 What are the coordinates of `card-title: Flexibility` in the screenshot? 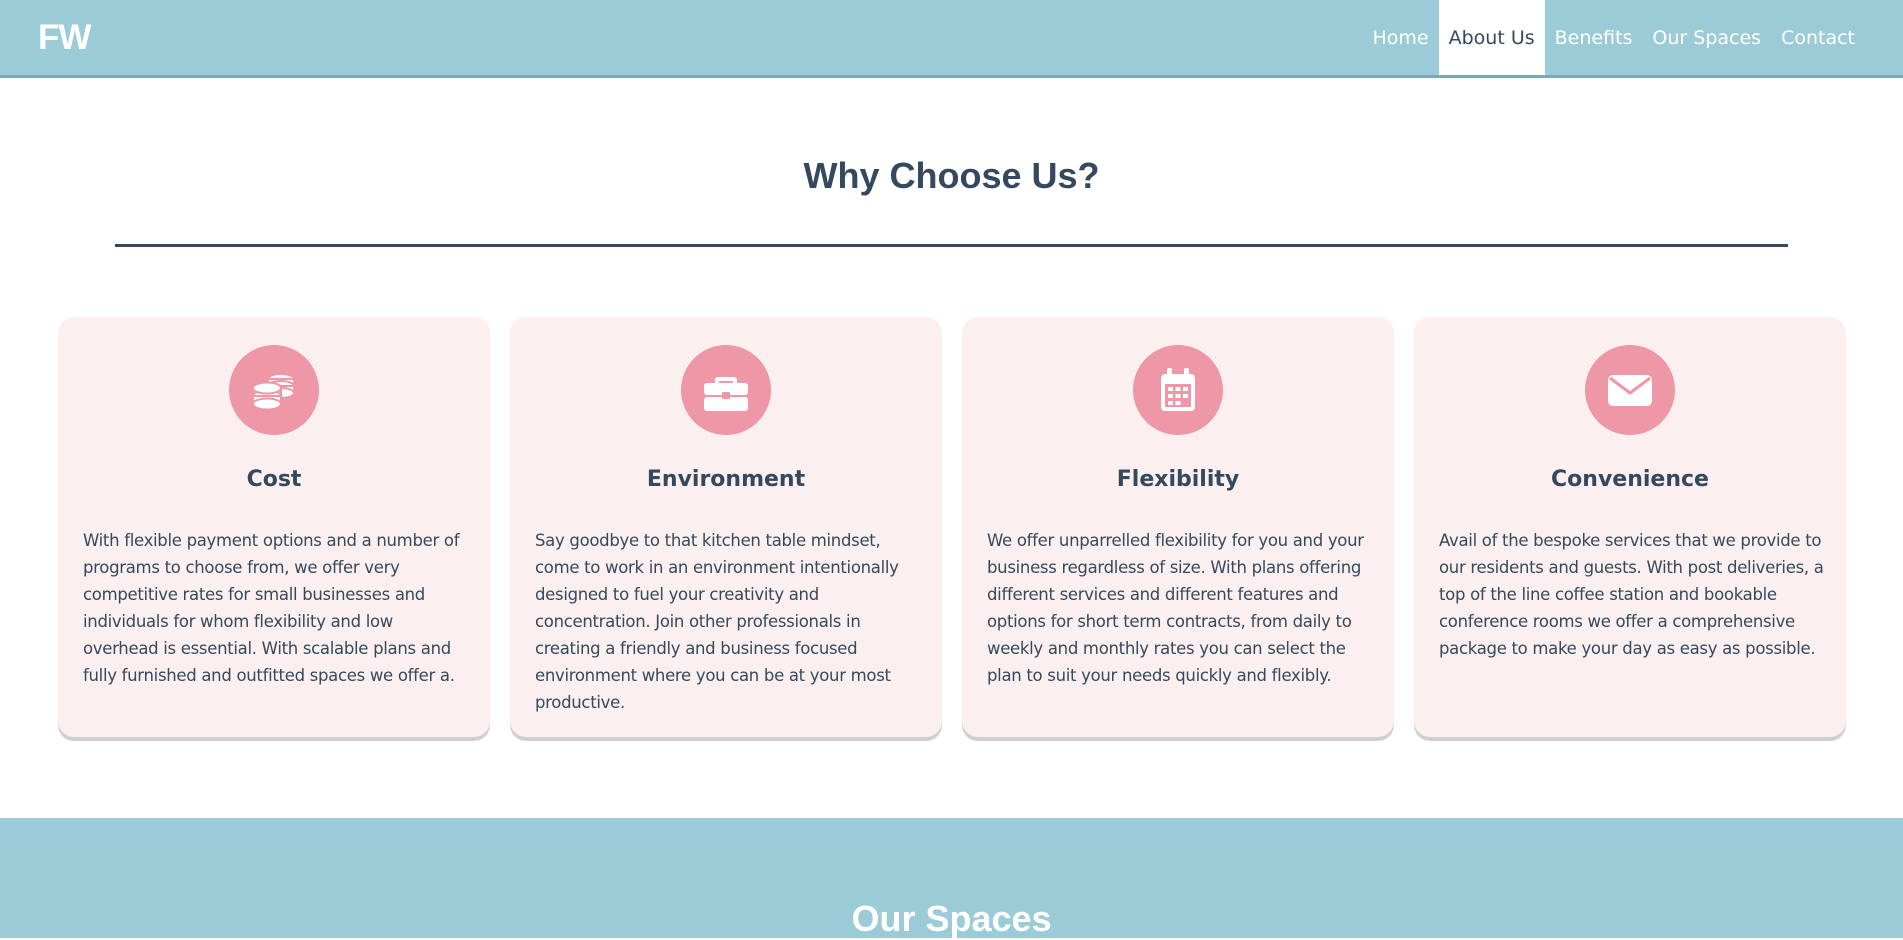 It's located at (1178, 479).